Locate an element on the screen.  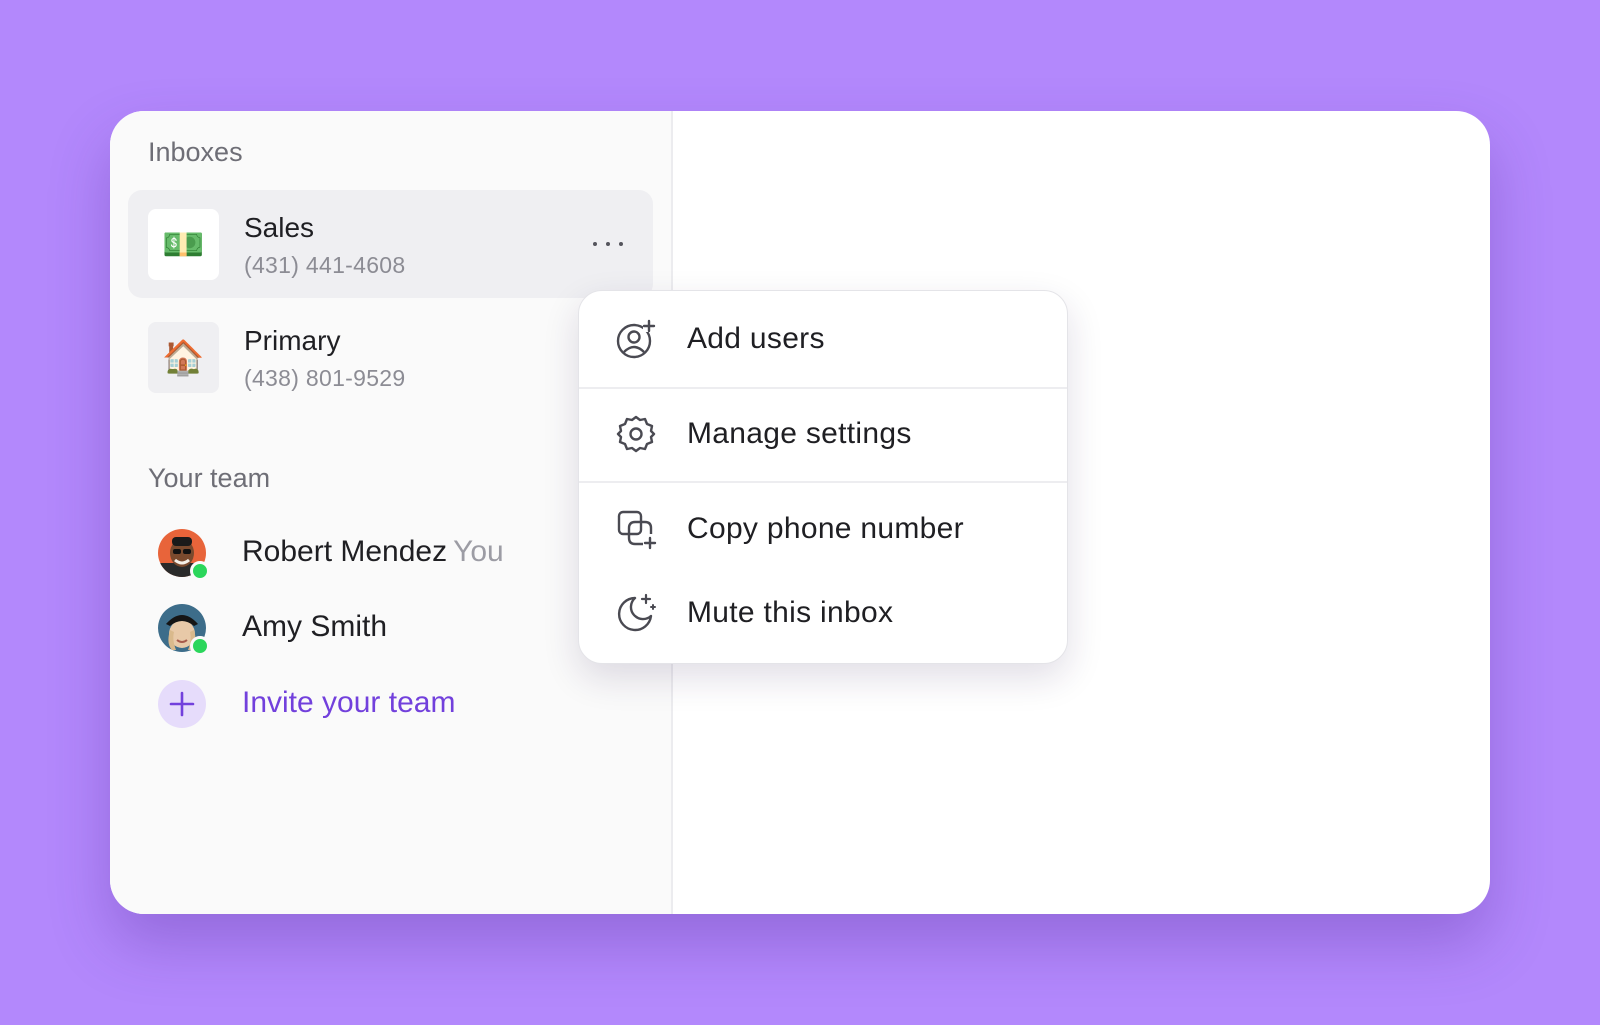
gear-icon is located at coordinates (636, 434).